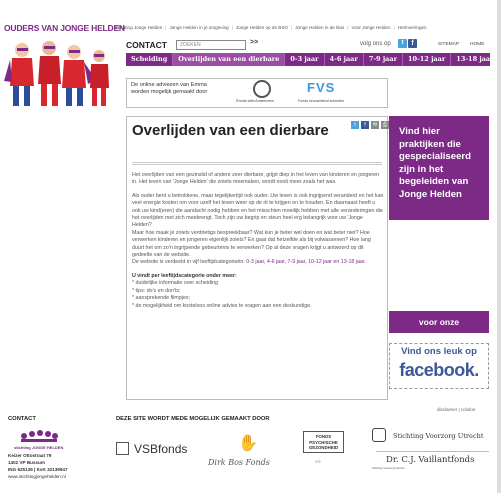 The height and width of the screenshot is (493, 501). Describe the element at coordinates (321, 87) in the screenshot. I see `fvs-logo: FVS` at that location.